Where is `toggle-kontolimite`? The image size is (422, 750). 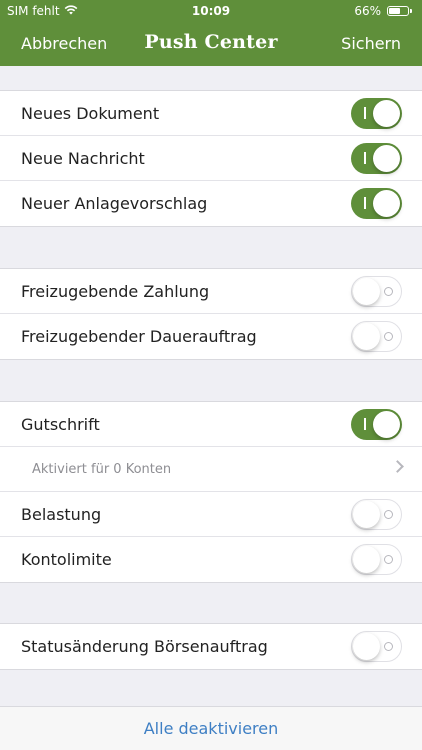 toggle-kontolimite is located at coordinates (376, 559).